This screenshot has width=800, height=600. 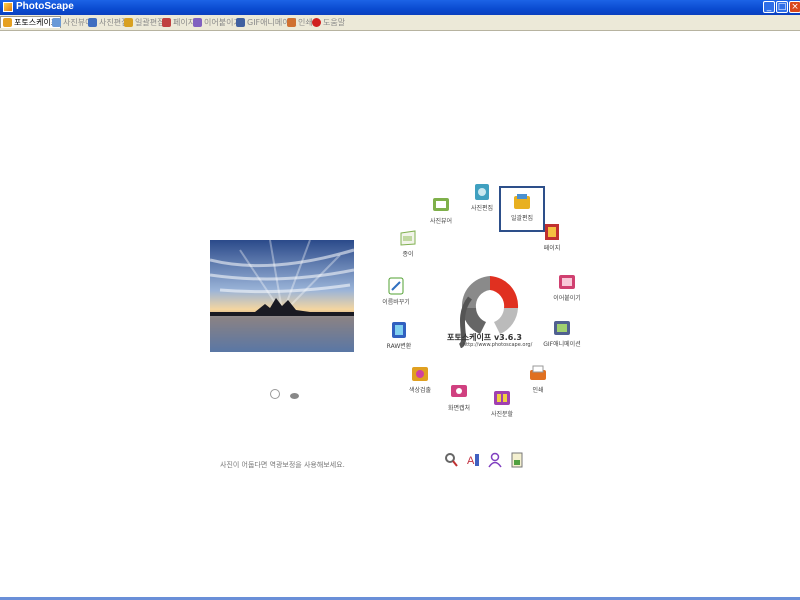 What do you see at coordinates (295, 396) in the screenshot?
I see `eye-icon` at bounding box center [295, 396].